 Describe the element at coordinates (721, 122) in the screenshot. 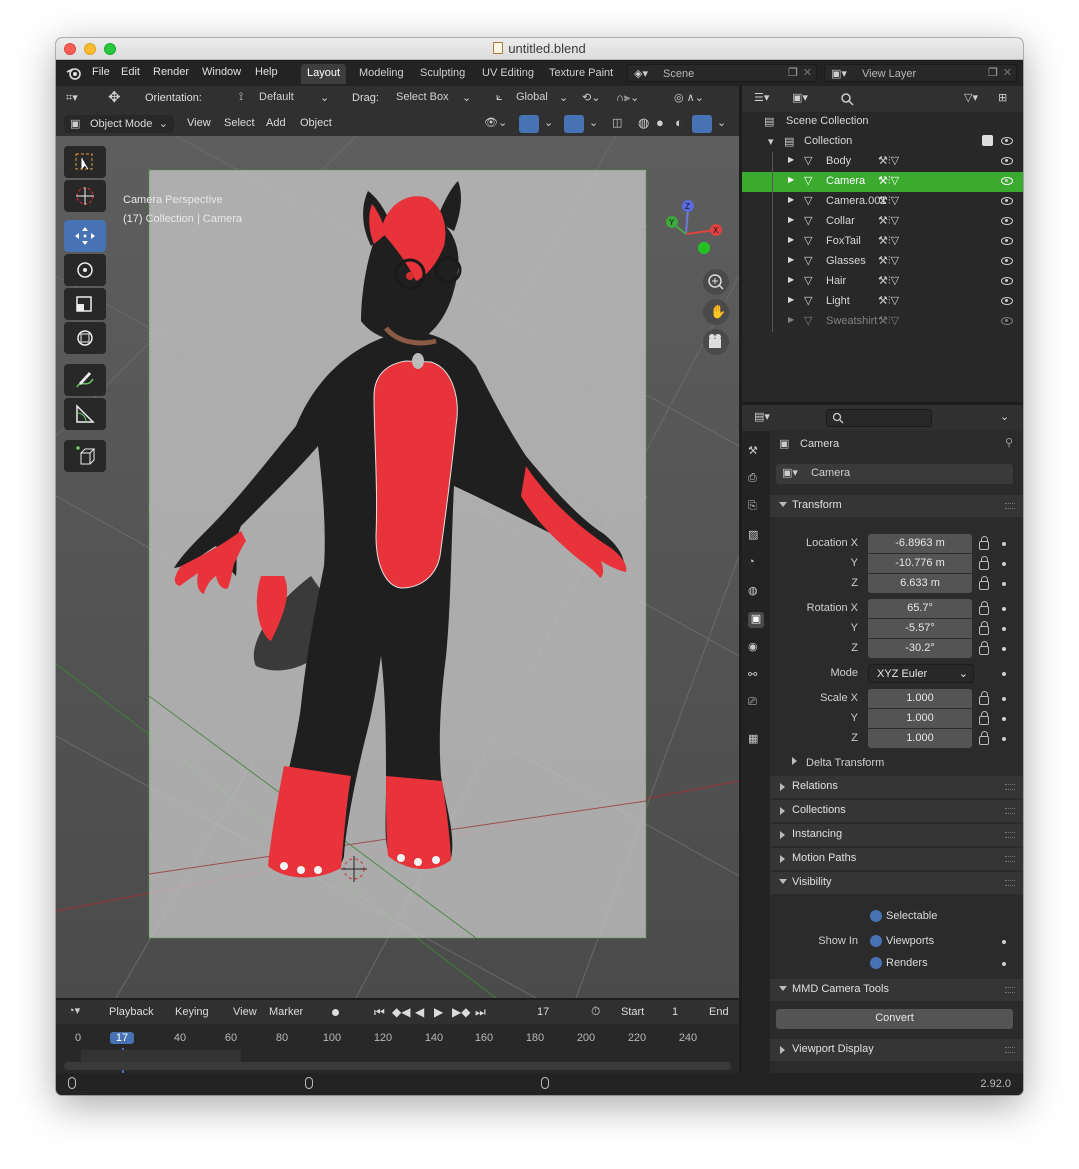

I see `shading-chevron-icon: ⌄` at that location.